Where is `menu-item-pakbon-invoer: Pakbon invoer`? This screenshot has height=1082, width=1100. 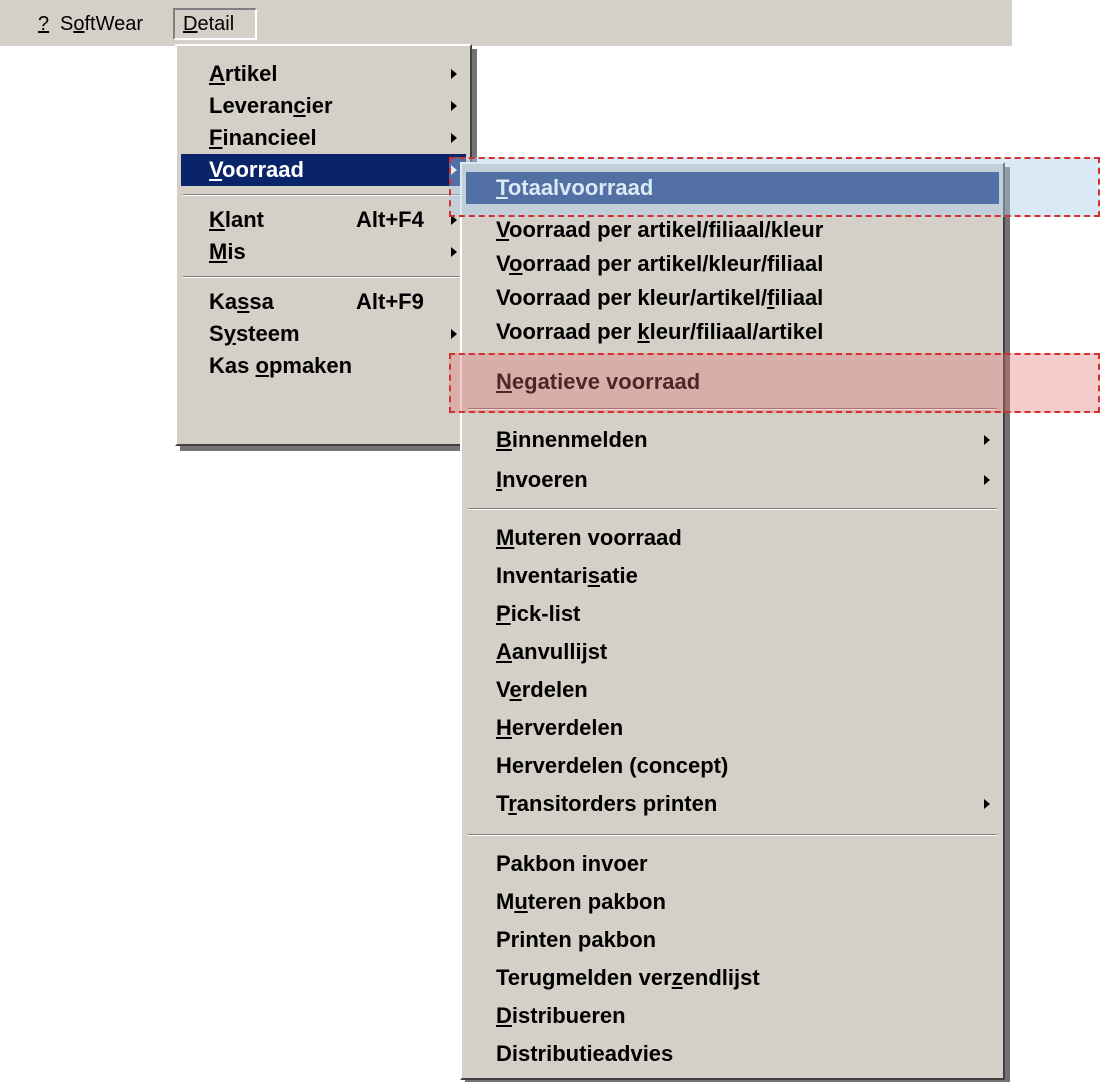
menu-item-pakbon-invoer: Pakbon invoer is located at coordinates (732, 864).